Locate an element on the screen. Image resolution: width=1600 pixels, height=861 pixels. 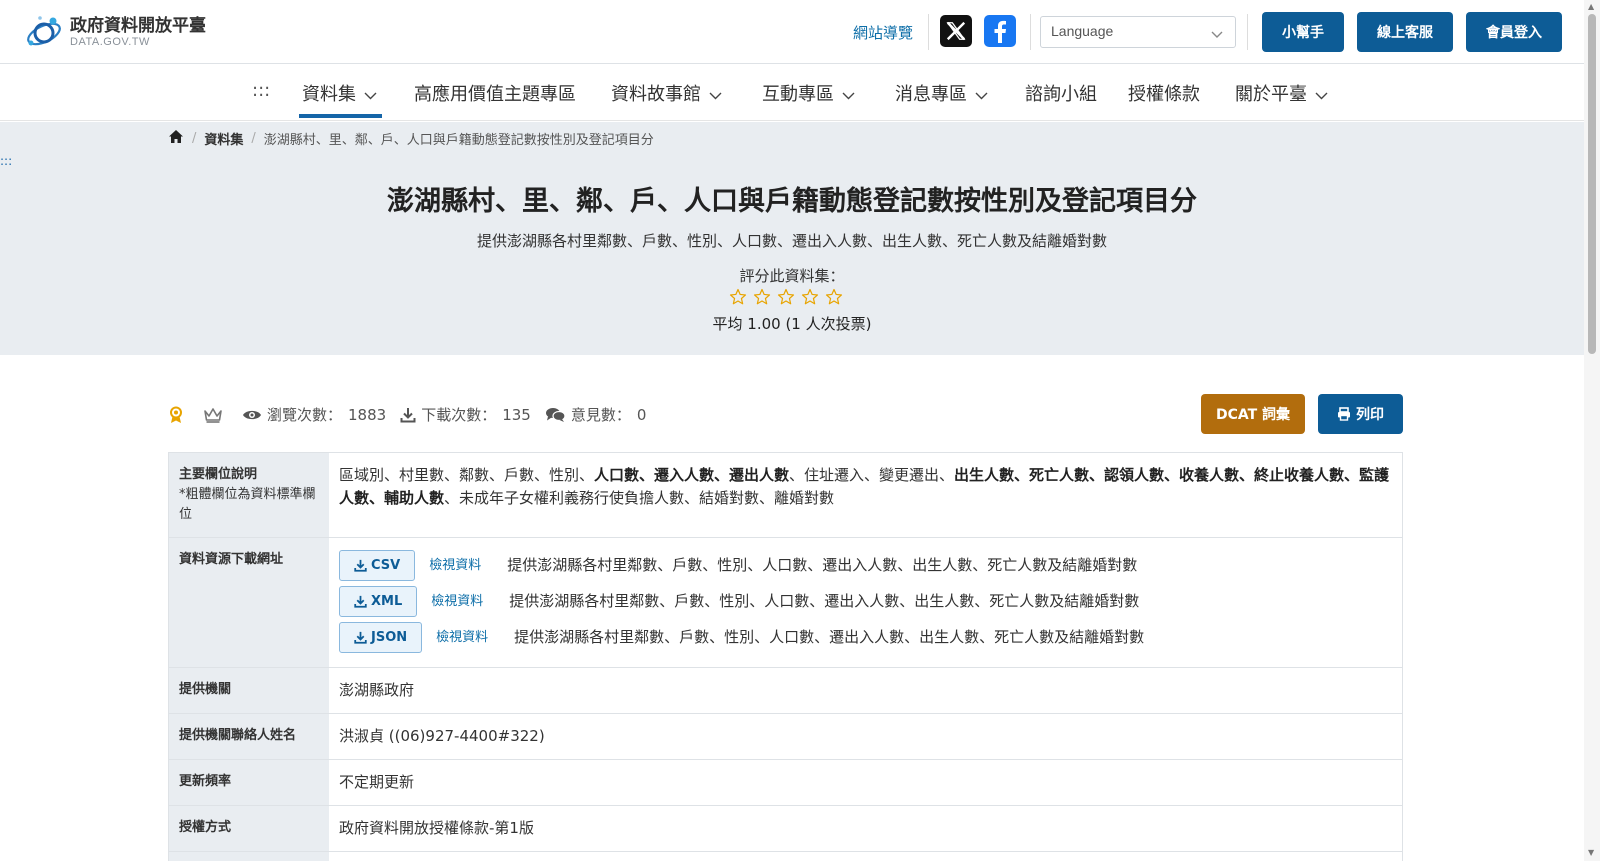
downloads-stat: 下載次數： 135 is located at coordinates (465, 414).